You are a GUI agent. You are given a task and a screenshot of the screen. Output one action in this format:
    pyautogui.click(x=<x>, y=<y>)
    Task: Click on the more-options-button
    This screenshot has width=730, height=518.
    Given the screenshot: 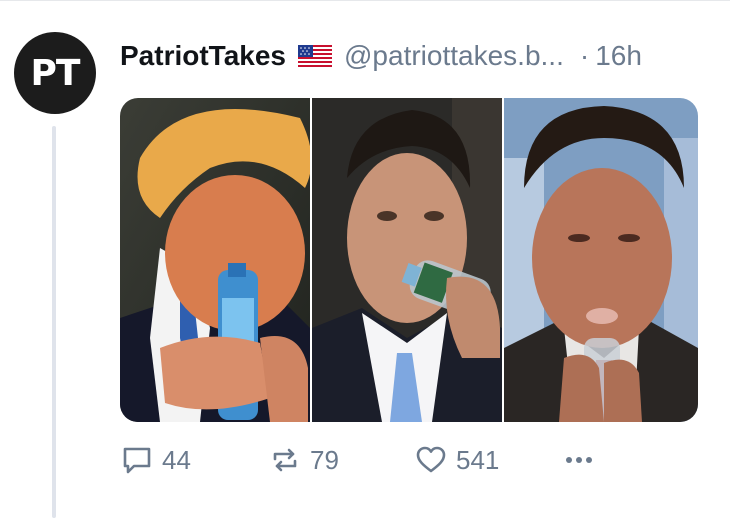 What is the action you would take?
    pyautogui.click(x=579, y=460)
    